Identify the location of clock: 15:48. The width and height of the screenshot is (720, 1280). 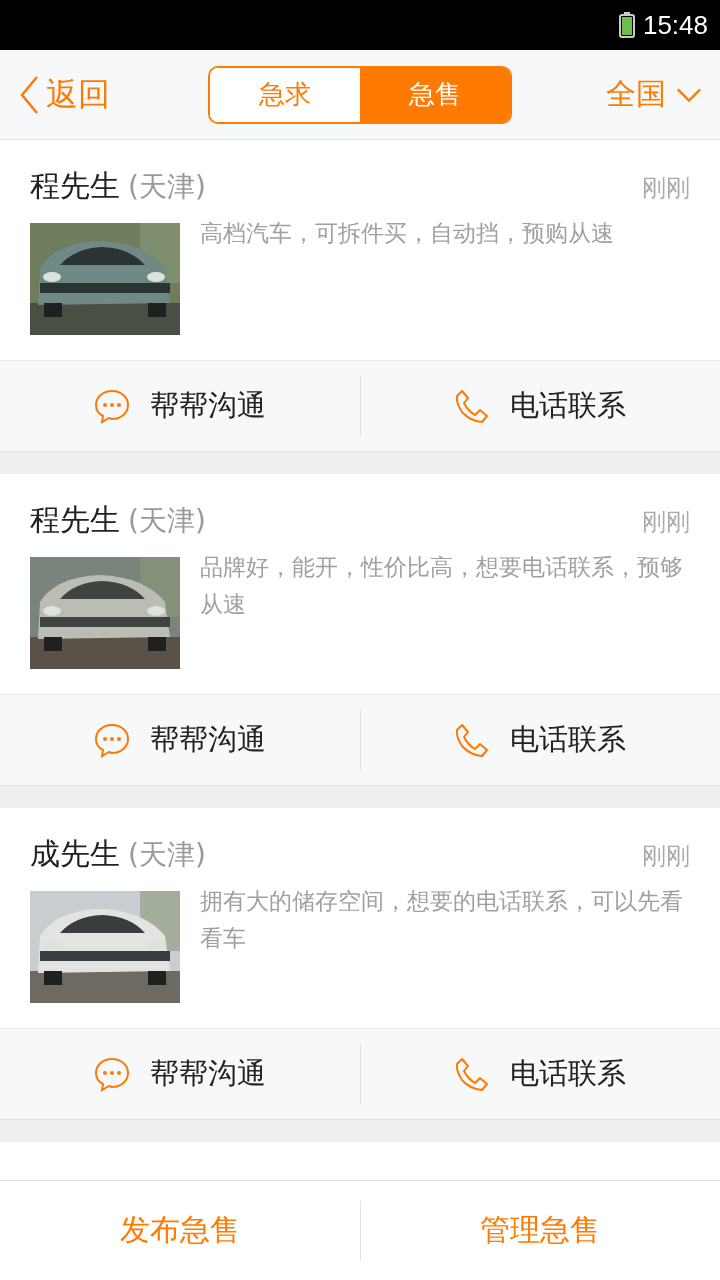
(675, 25).